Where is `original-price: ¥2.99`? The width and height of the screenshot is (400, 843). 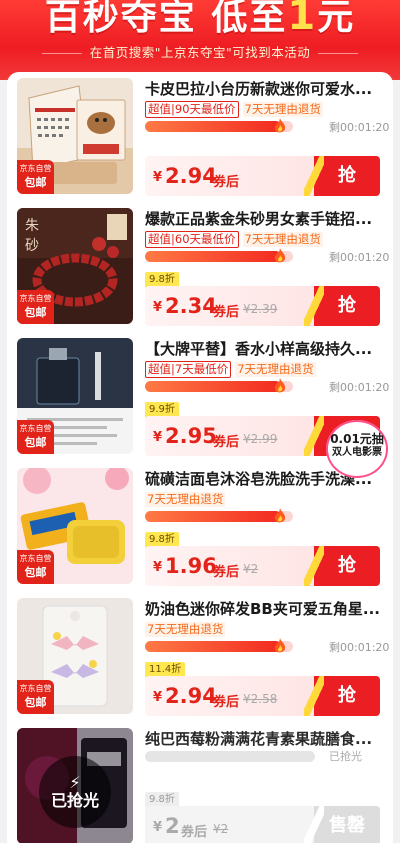 original-price: ¥2.99 is located at coordinates (260, 439).